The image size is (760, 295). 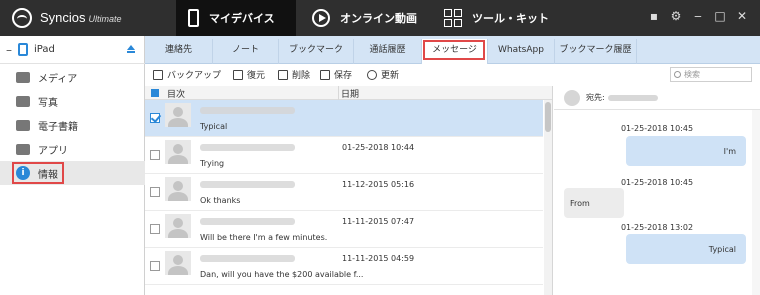 I want to click on list-item: Trying 01-25-2018 10:44, so click(x=344, y=155).